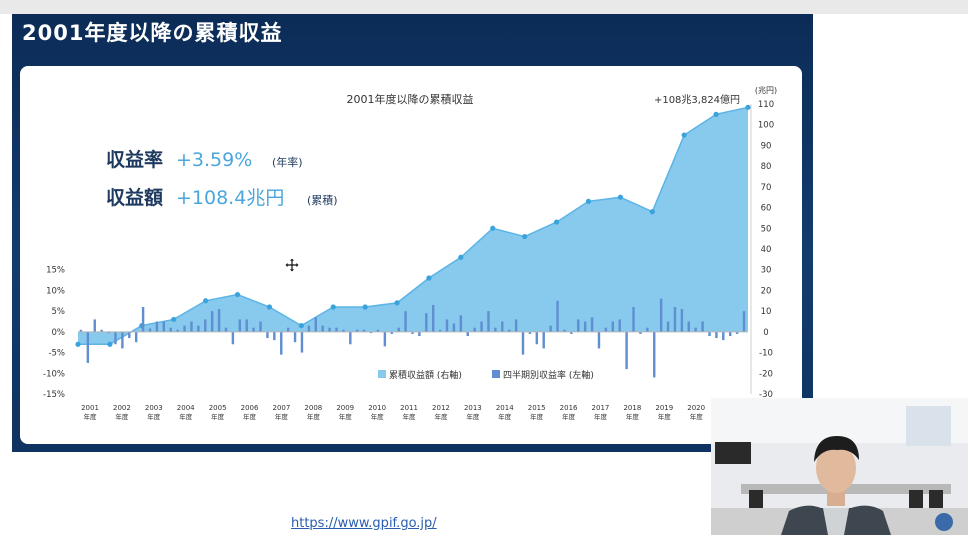 The image size is (968, 535). What do you see at coordinates (766, 374) in the screenshot?
I see `right-tick-label: -20` at bounding box center [766, 374].